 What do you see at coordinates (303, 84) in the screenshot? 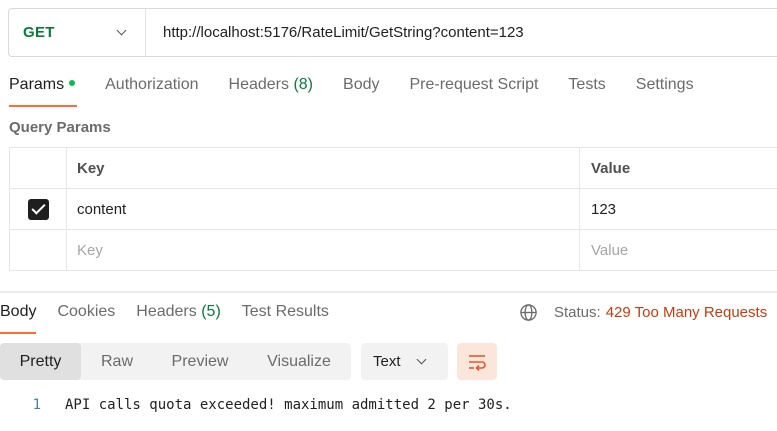
I see `headers-count: (8)` at bounding box center [303, 84].